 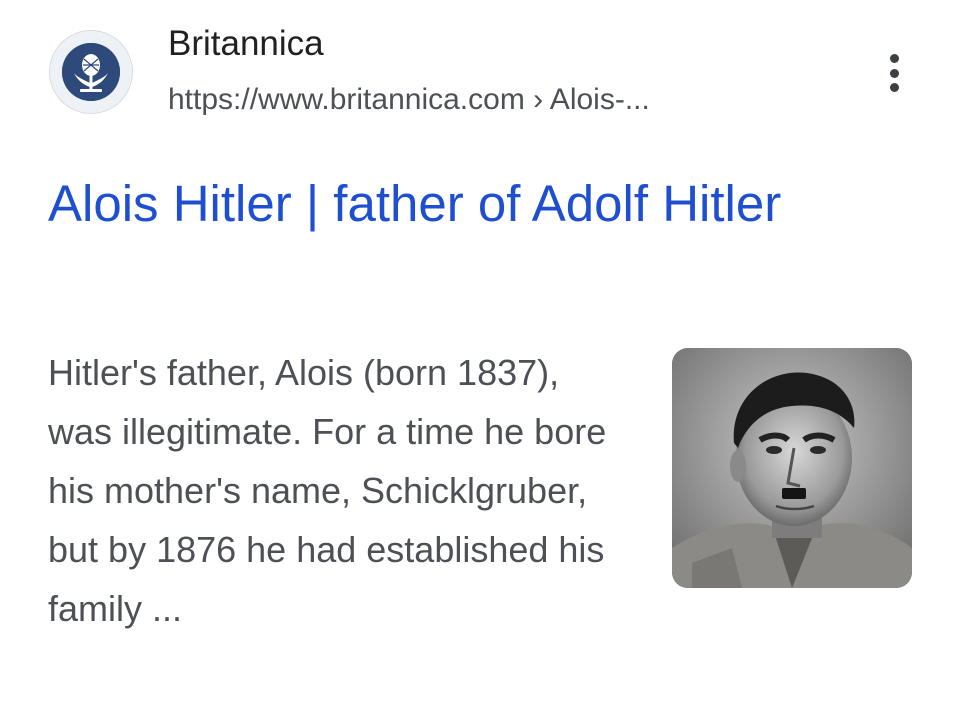 I want to click on site-favicon, so click(x=91, y=72).